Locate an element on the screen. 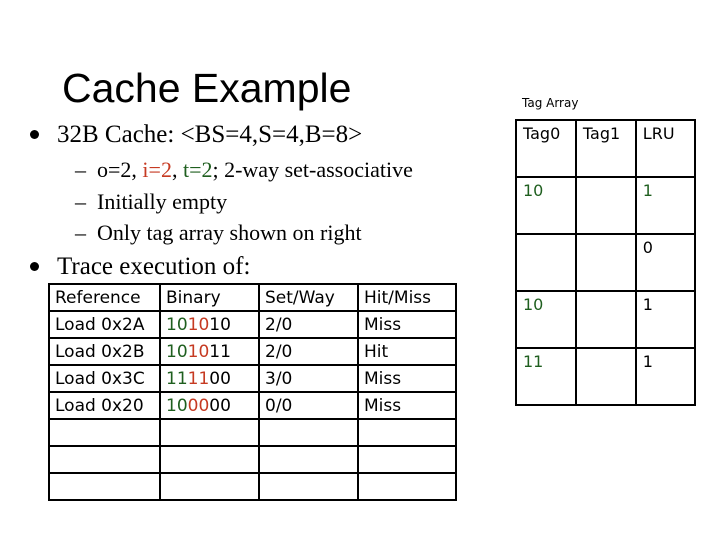  cell-tag0: 11 is located at coordinates (546, 376).